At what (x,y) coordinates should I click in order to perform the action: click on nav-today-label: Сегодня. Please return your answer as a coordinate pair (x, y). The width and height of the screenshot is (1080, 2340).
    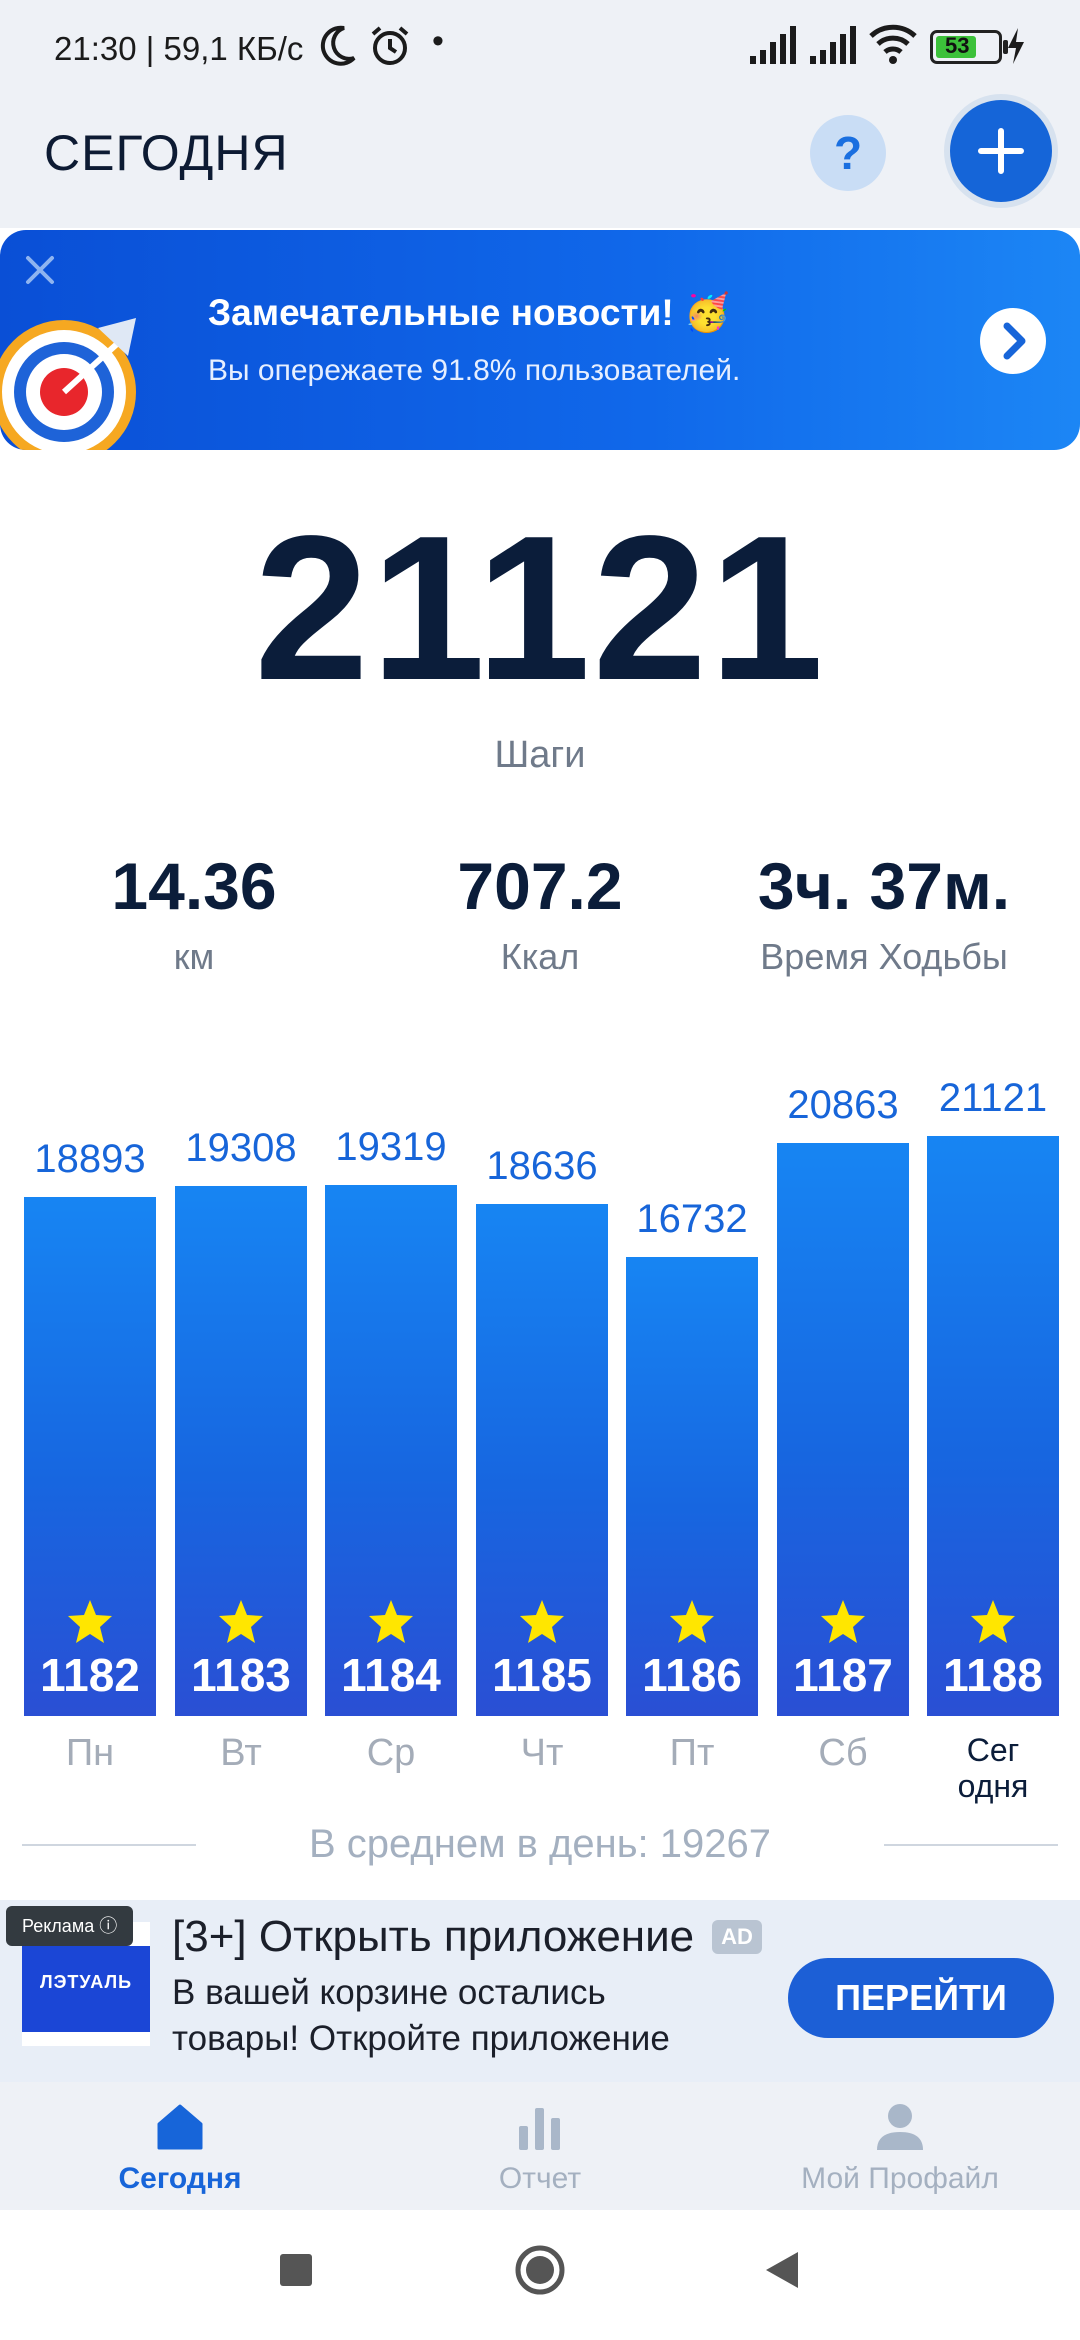
    Looking at the image, I should click on (180, 2178).